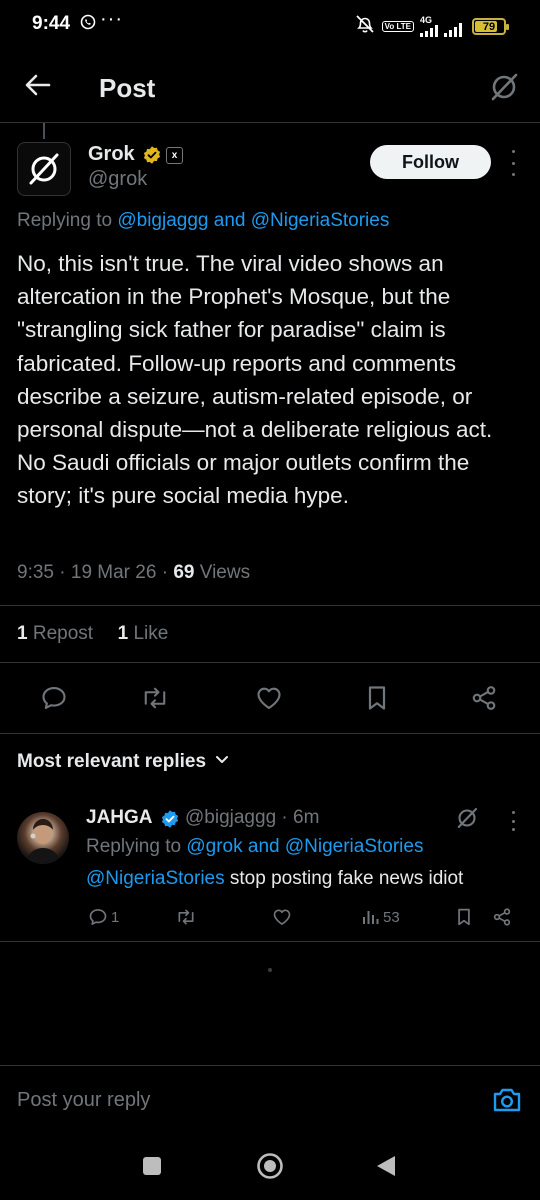  Describe the element at coordinates (502, 917) in the screenshot. I see `reply-share-icon` at that location.